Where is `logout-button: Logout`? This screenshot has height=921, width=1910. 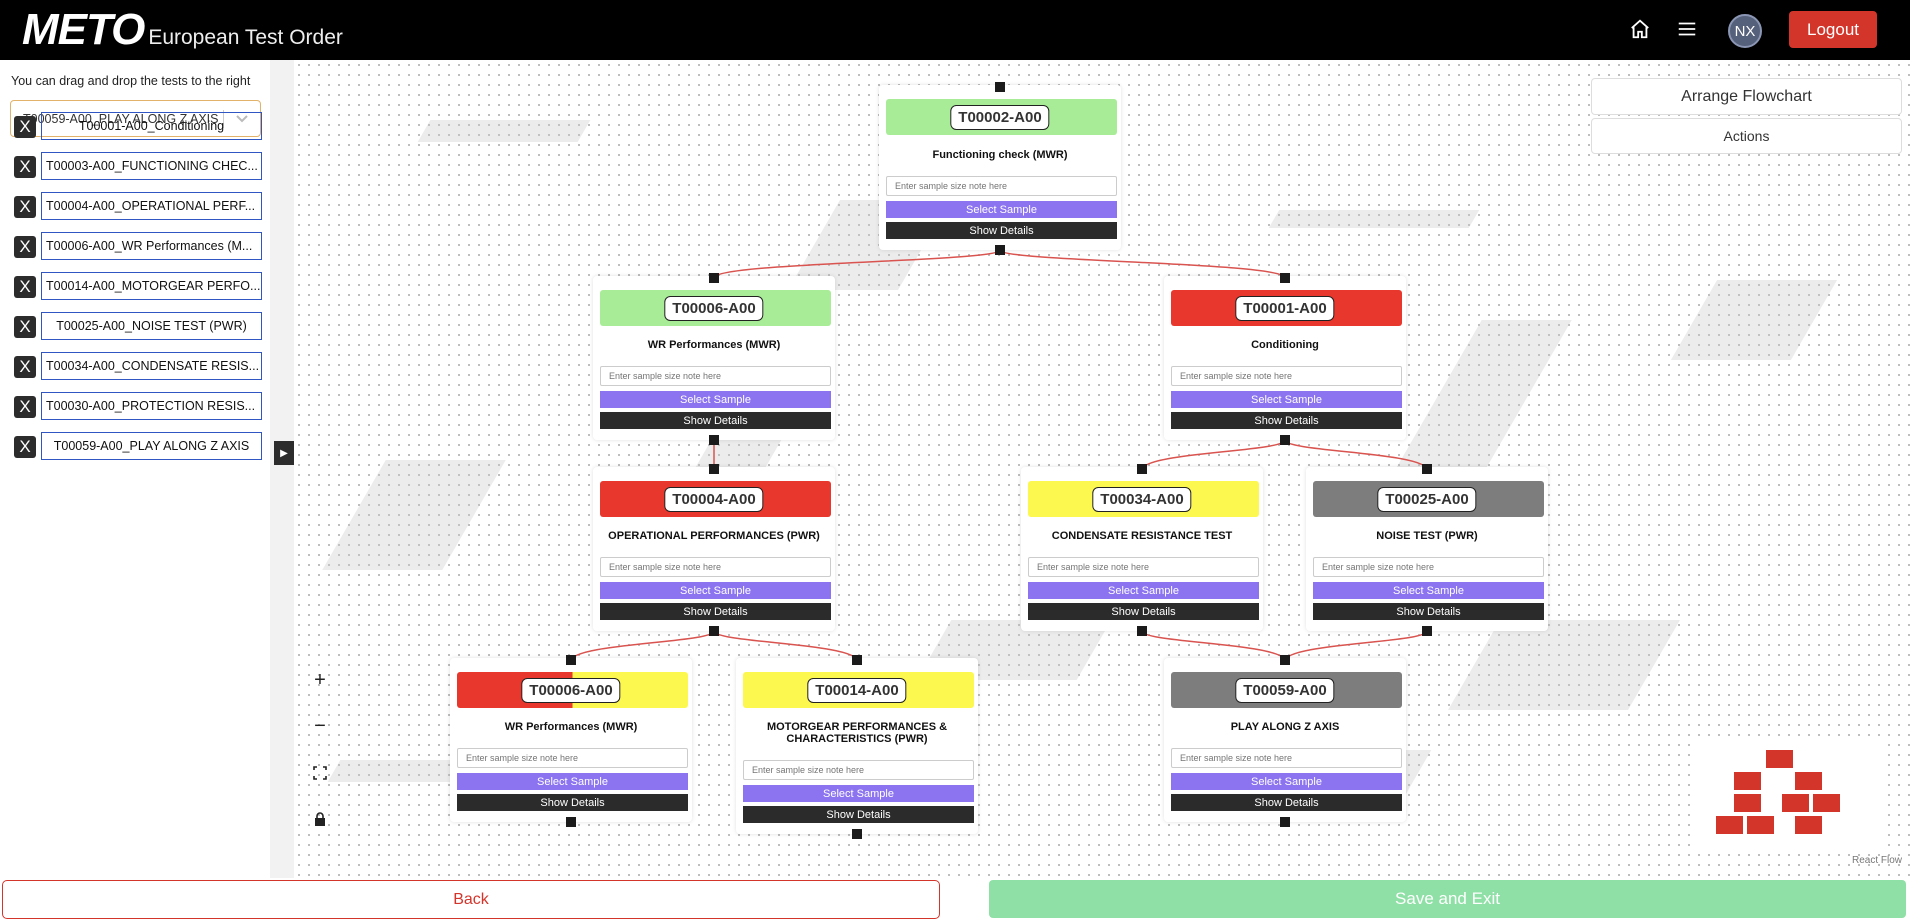
logout-button: Logout is located at coordinates (1833, 29).